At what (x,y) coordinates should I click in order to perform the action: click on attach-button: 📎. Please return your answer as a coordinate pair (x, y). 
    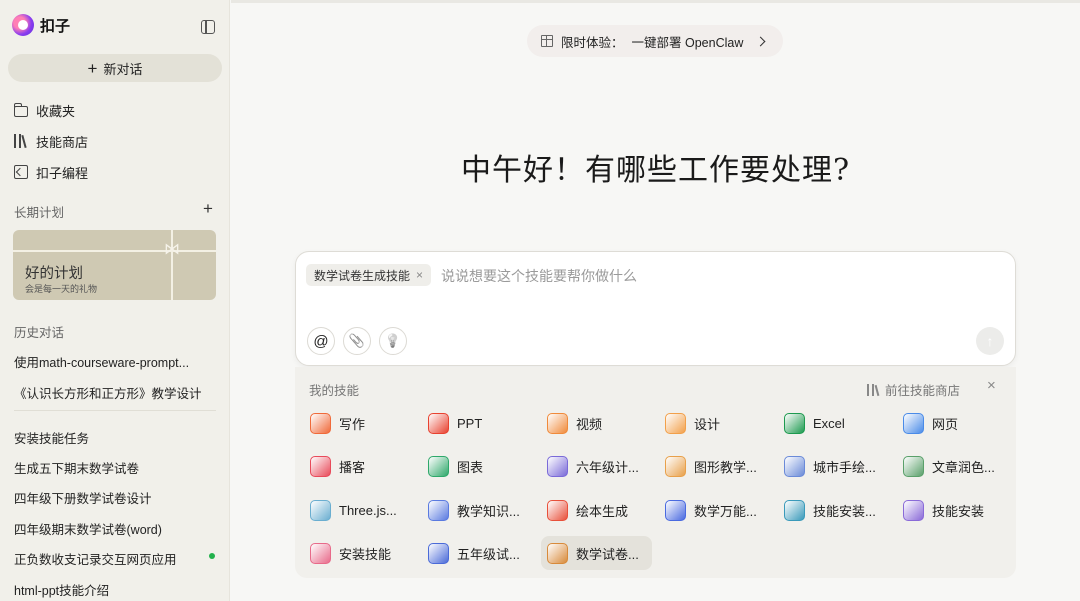
    Looking at the image, I should click on (357, 341).